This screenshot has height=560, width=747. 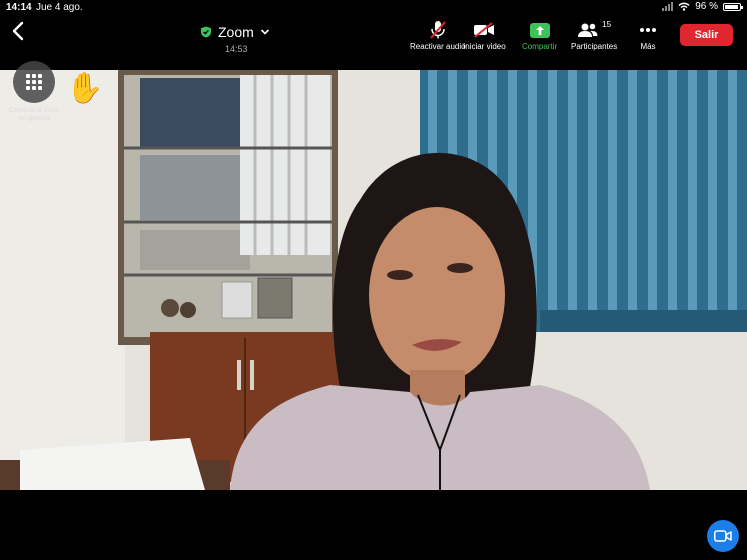 What do you see at coordinates (539, 30) in the screenshot?
I see `share-screen-icon` at bounding box center [539, 30].